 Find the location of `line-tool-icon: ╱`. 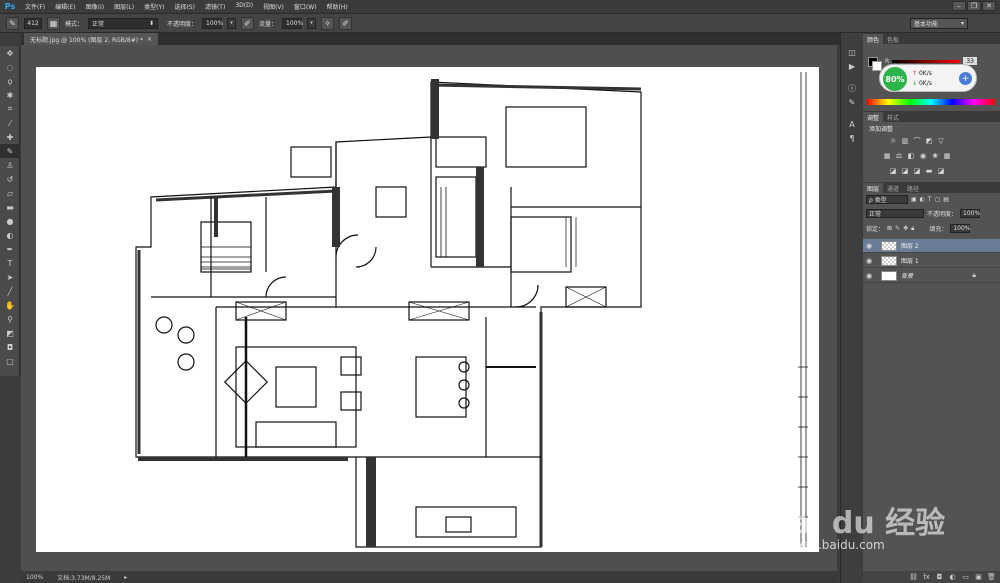

line-tool-icon: ╱ is located at coordinates (10, 291).